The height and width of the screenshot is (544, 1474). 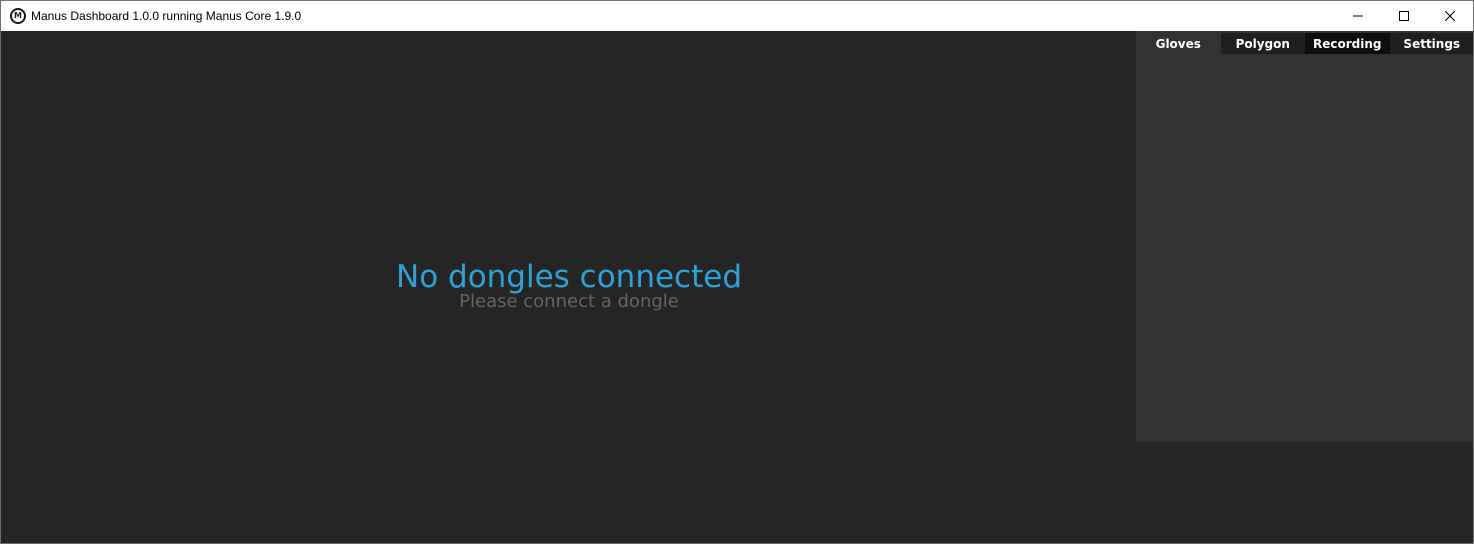 I want to click on tab-gloves: Gloves, so click(x=1178, y=43).